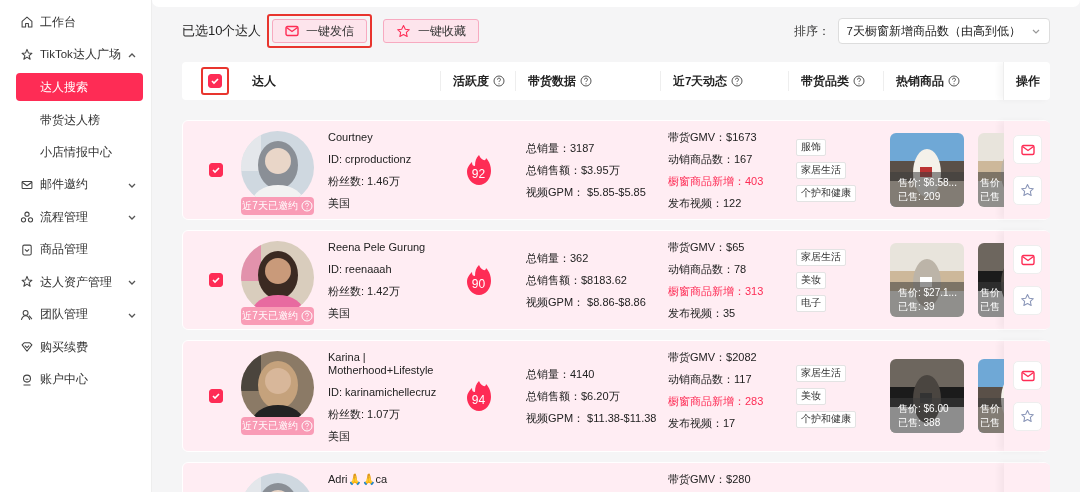  What do you see at coordinates (811, 396) in the screenshot?
I see `category-tag: 美妆` at bounding box center [811, 396].